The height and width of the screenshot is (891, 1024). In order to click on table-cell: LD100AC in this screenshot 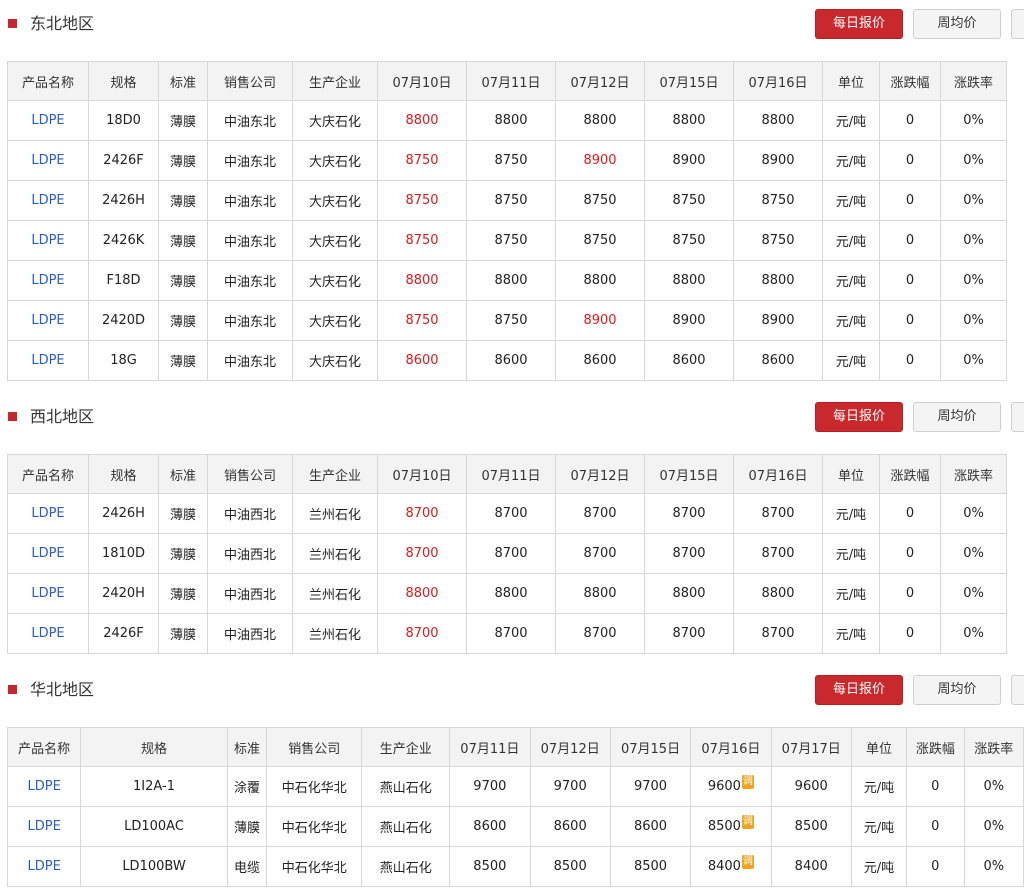, I will do `click(154, 826)`.